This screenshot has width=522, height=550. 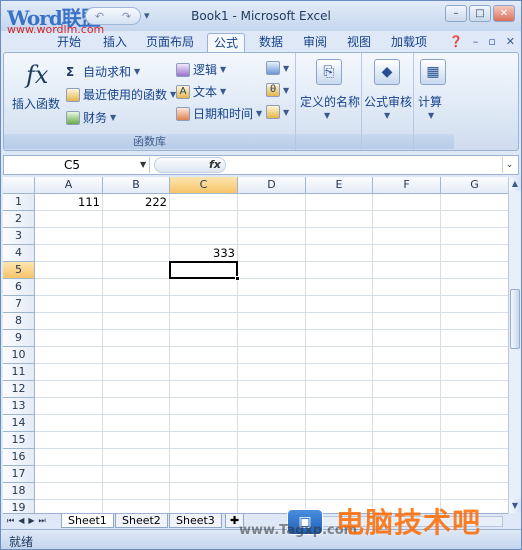 I want to click on group-formula-auditing: ◆ 公式审核 ▼, so click(x=388, y=101).